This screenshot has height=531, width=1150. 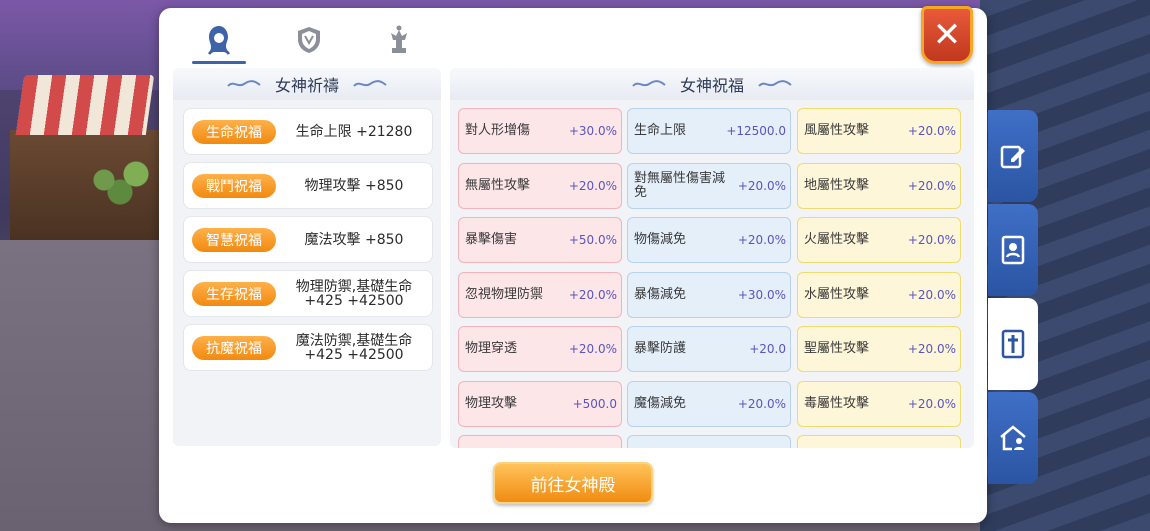 What do you see at coordinates (767, 349) in the screenshot?
I see `blessing-value: +20.0` at bounding box center [767, 349].